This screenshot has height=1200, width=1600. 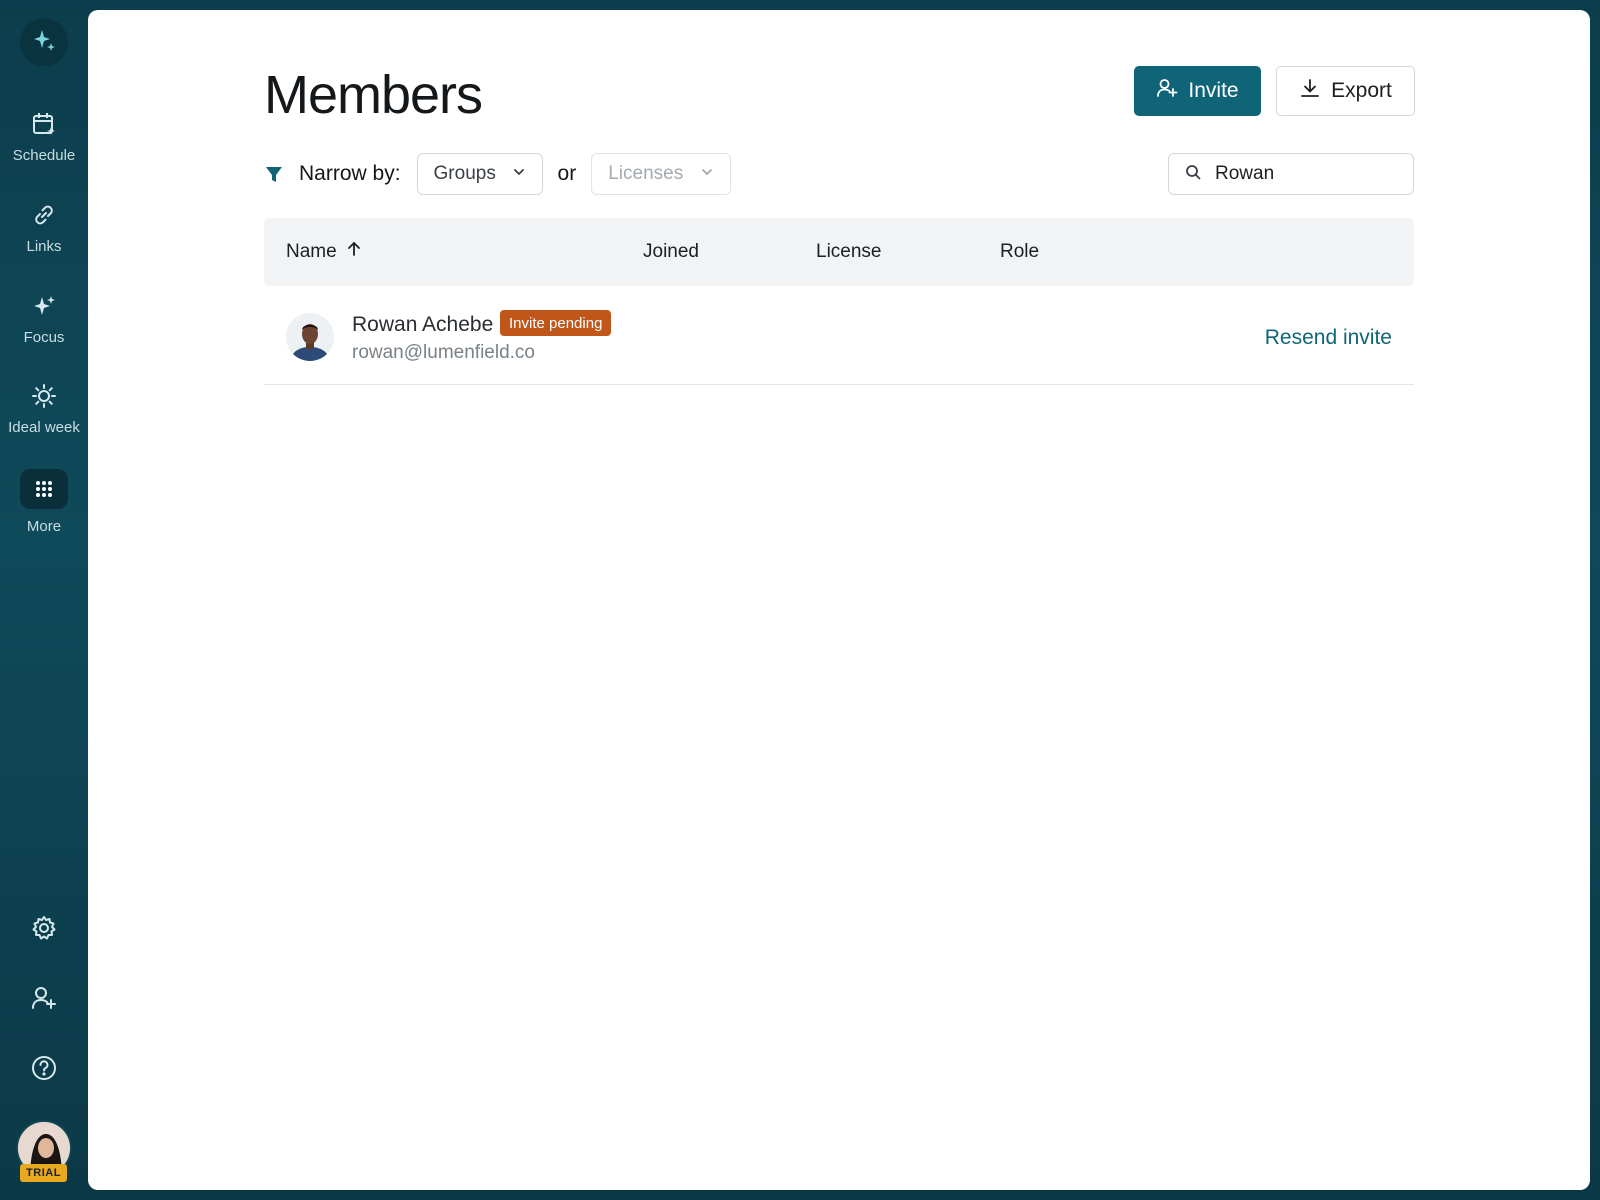 What do you see at coordinates (44, 928) in the screenshot?
I see `gear-icon` at bounding box center [44, 928].